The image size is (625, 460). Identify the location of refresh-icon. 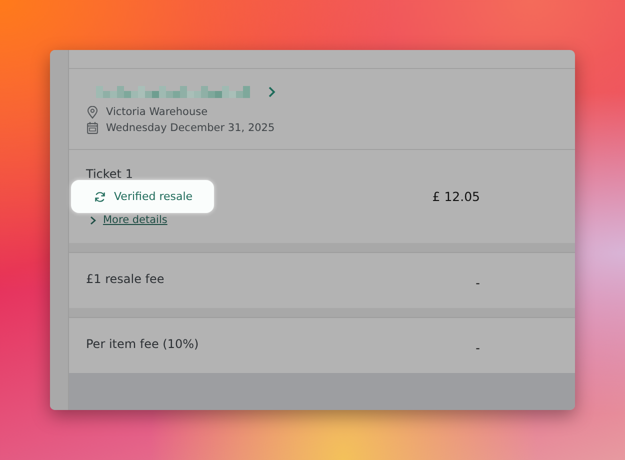
(100, 196).